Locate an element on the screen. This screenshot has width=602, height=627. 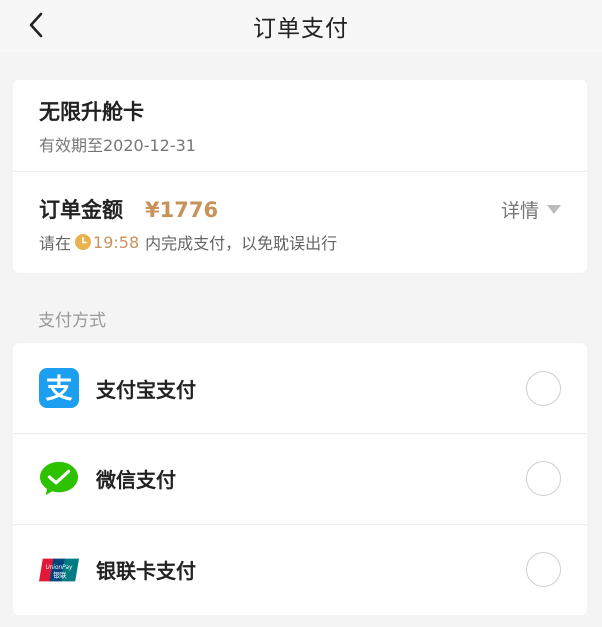
svg-text: UnionPay is located at coordinates (59, 568).